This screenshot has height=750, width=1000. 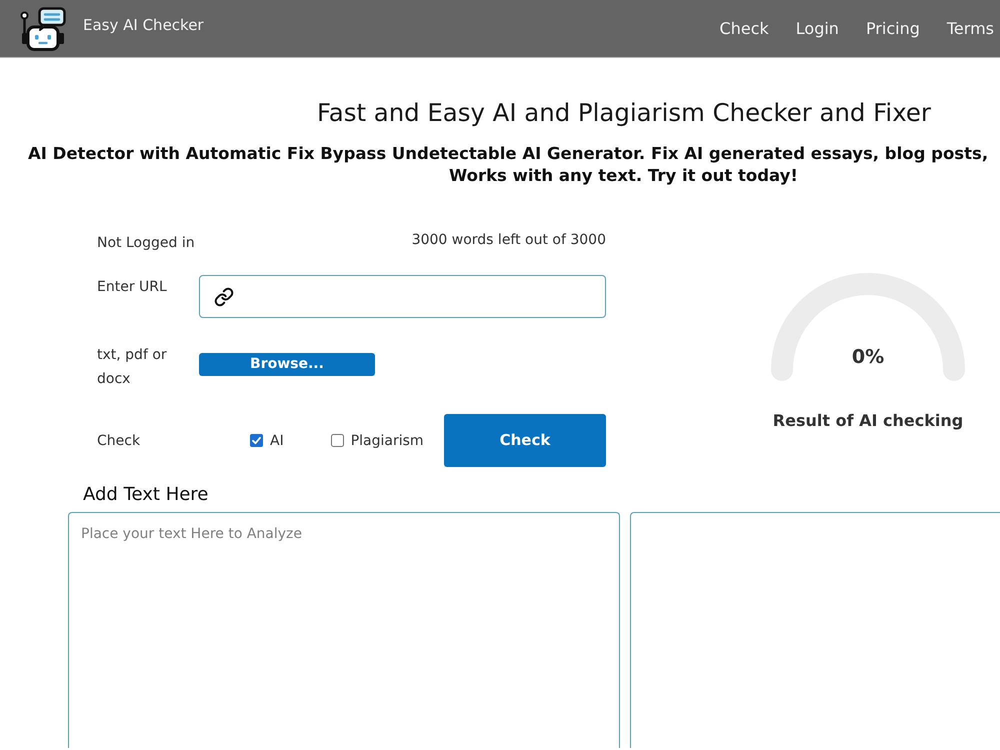 I want to click on check-button: Check, so click(x=525, y=440).